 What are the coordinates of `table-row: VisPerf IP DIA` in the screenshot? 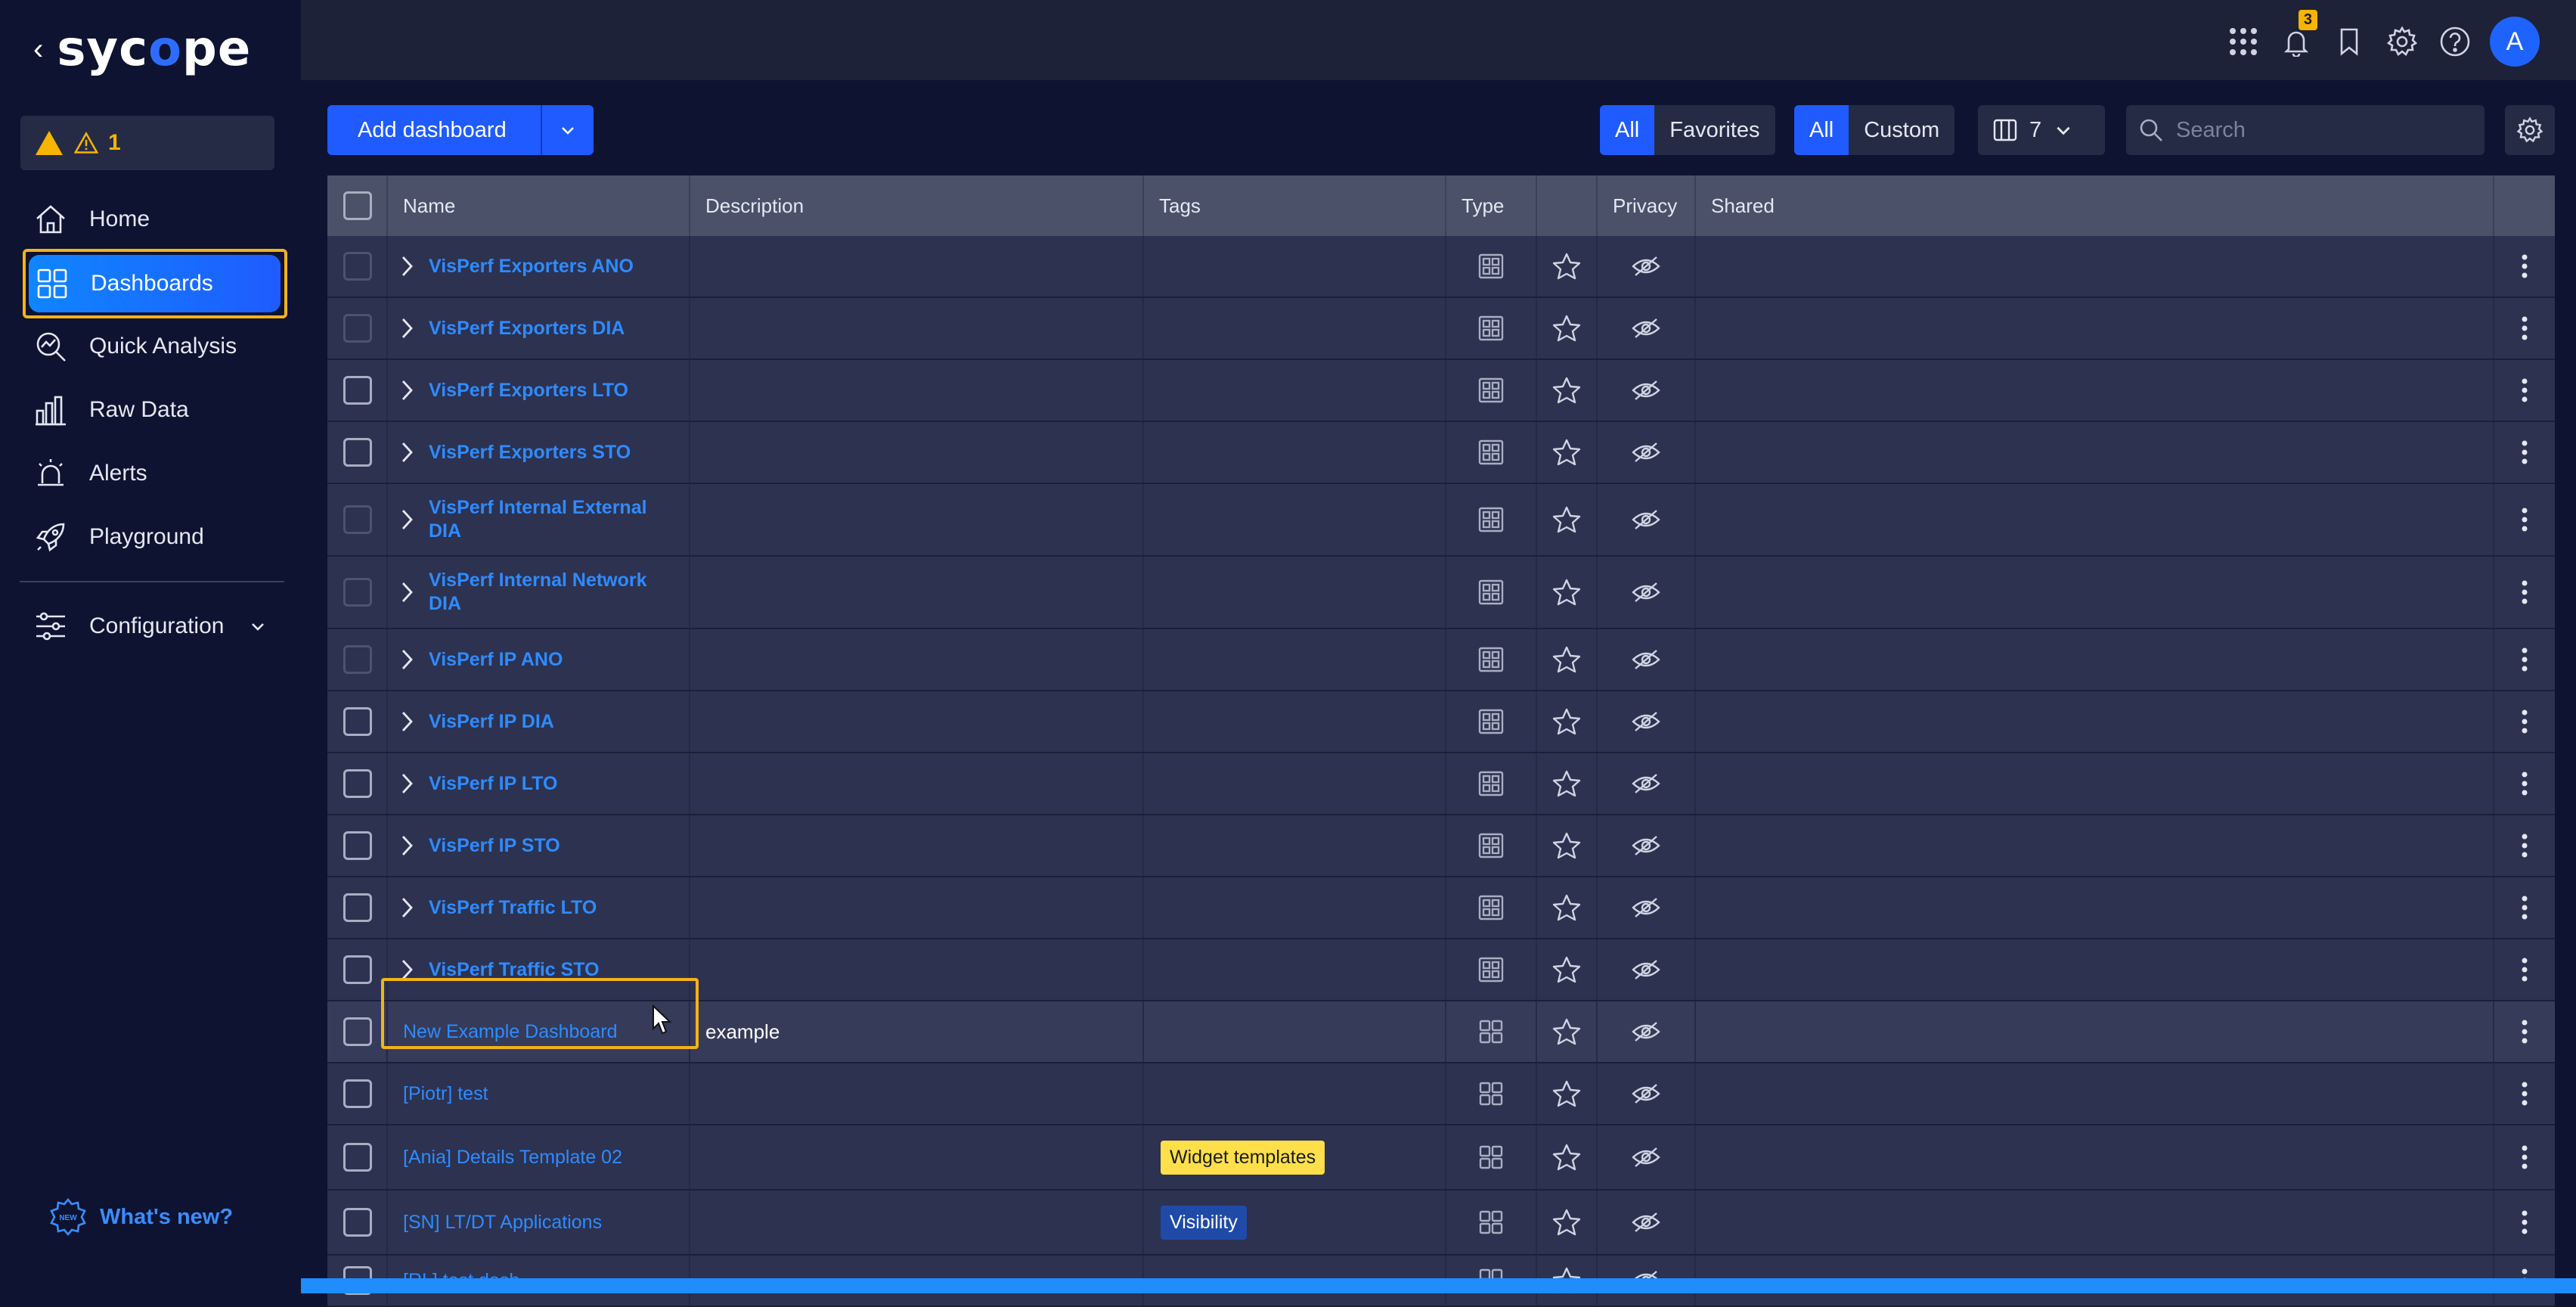 It's located at (1441, 722).